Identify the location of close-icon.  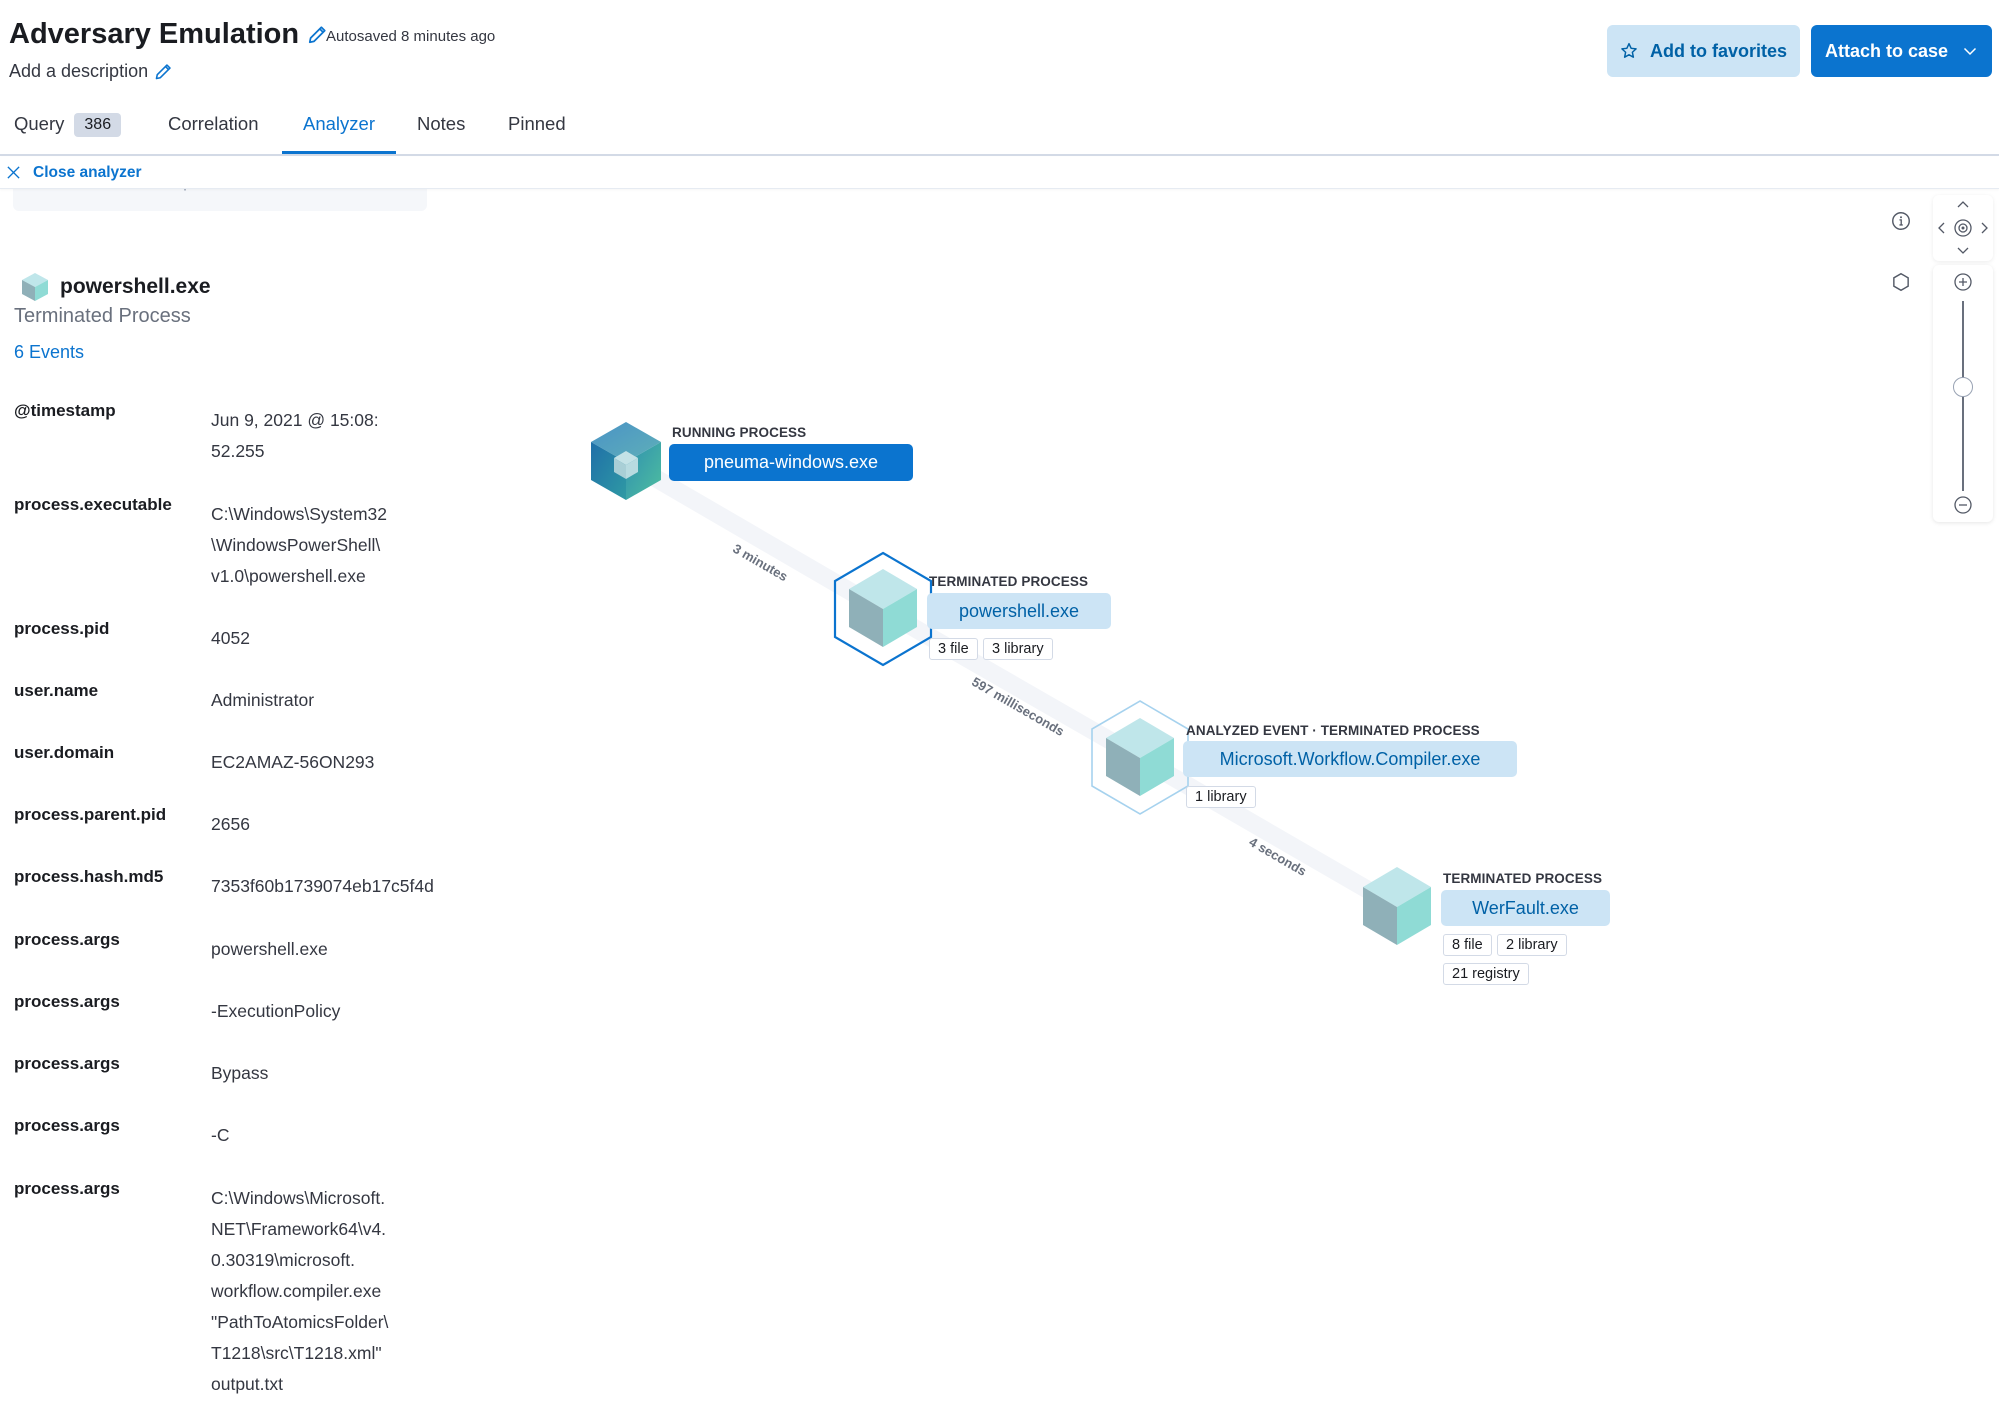
(13, 172).